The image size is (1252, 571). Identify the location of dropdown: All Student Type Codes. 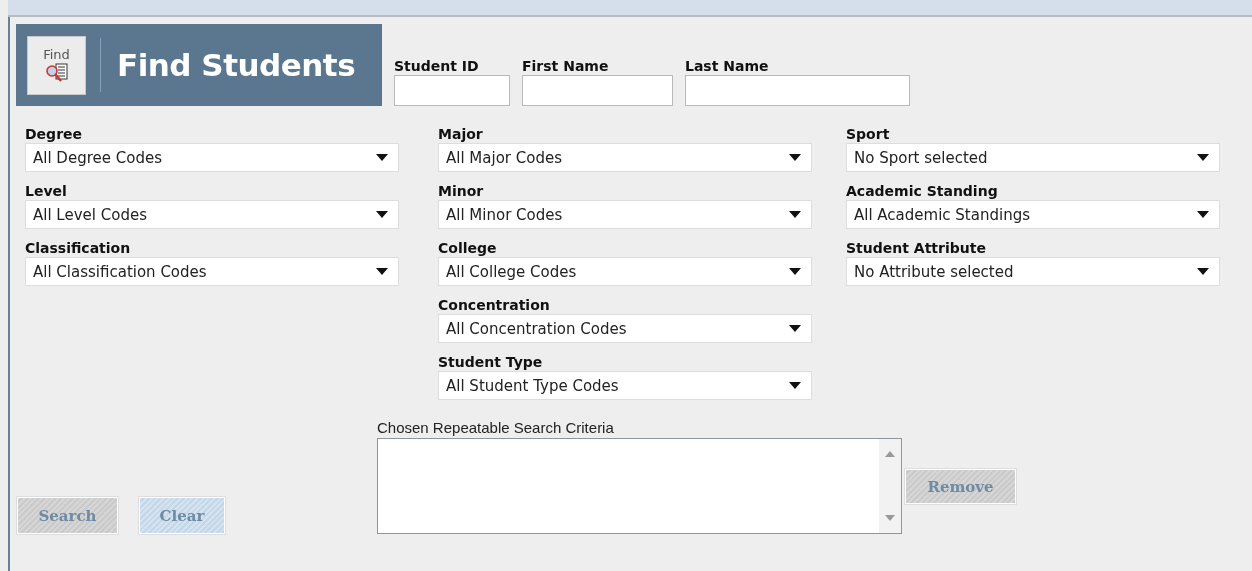
(625, 385).